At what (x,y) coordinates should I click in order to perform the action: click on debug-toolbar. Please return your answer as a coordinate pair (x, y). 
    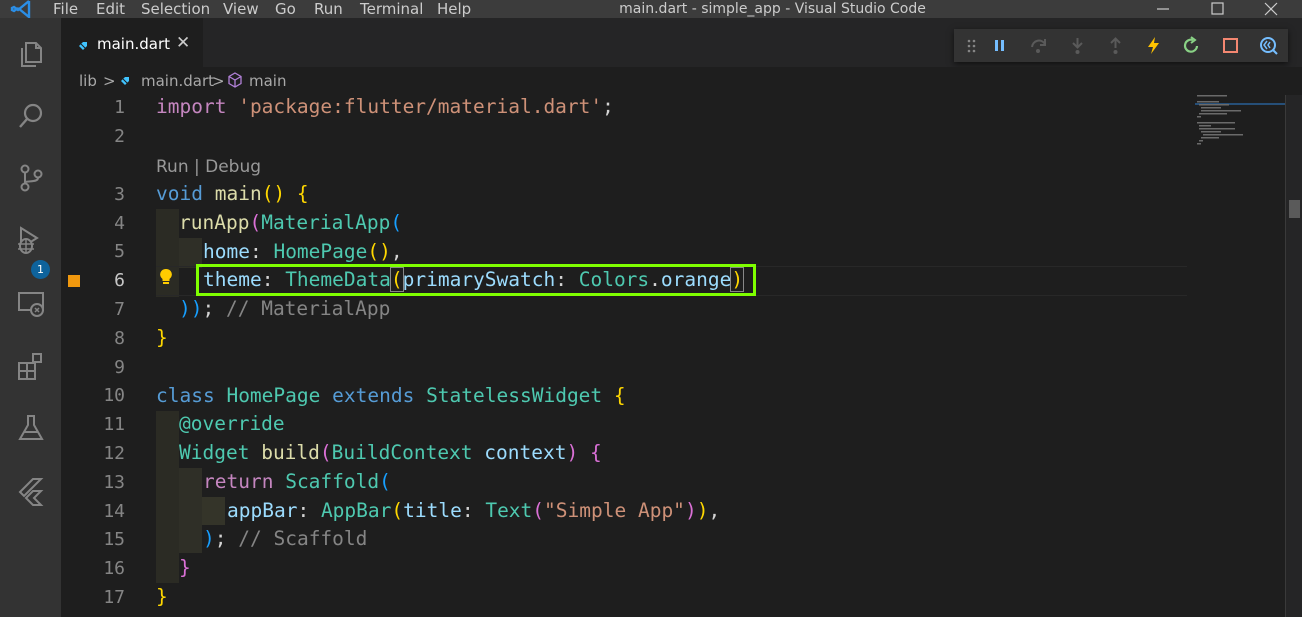
    Looking at the image, I should click on (1121, 45).